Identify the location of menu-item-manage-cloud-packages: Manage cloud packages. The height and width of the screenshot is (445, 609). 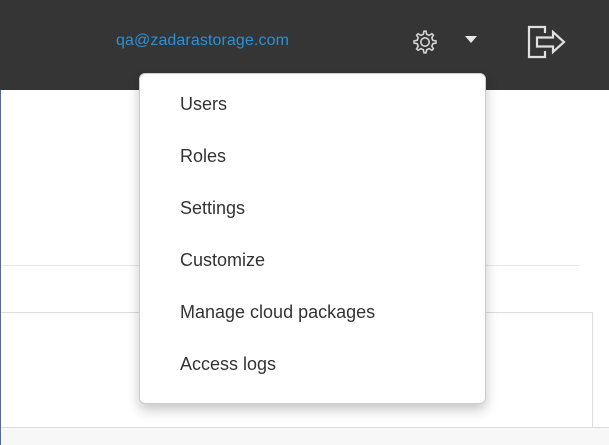
(312, 324).